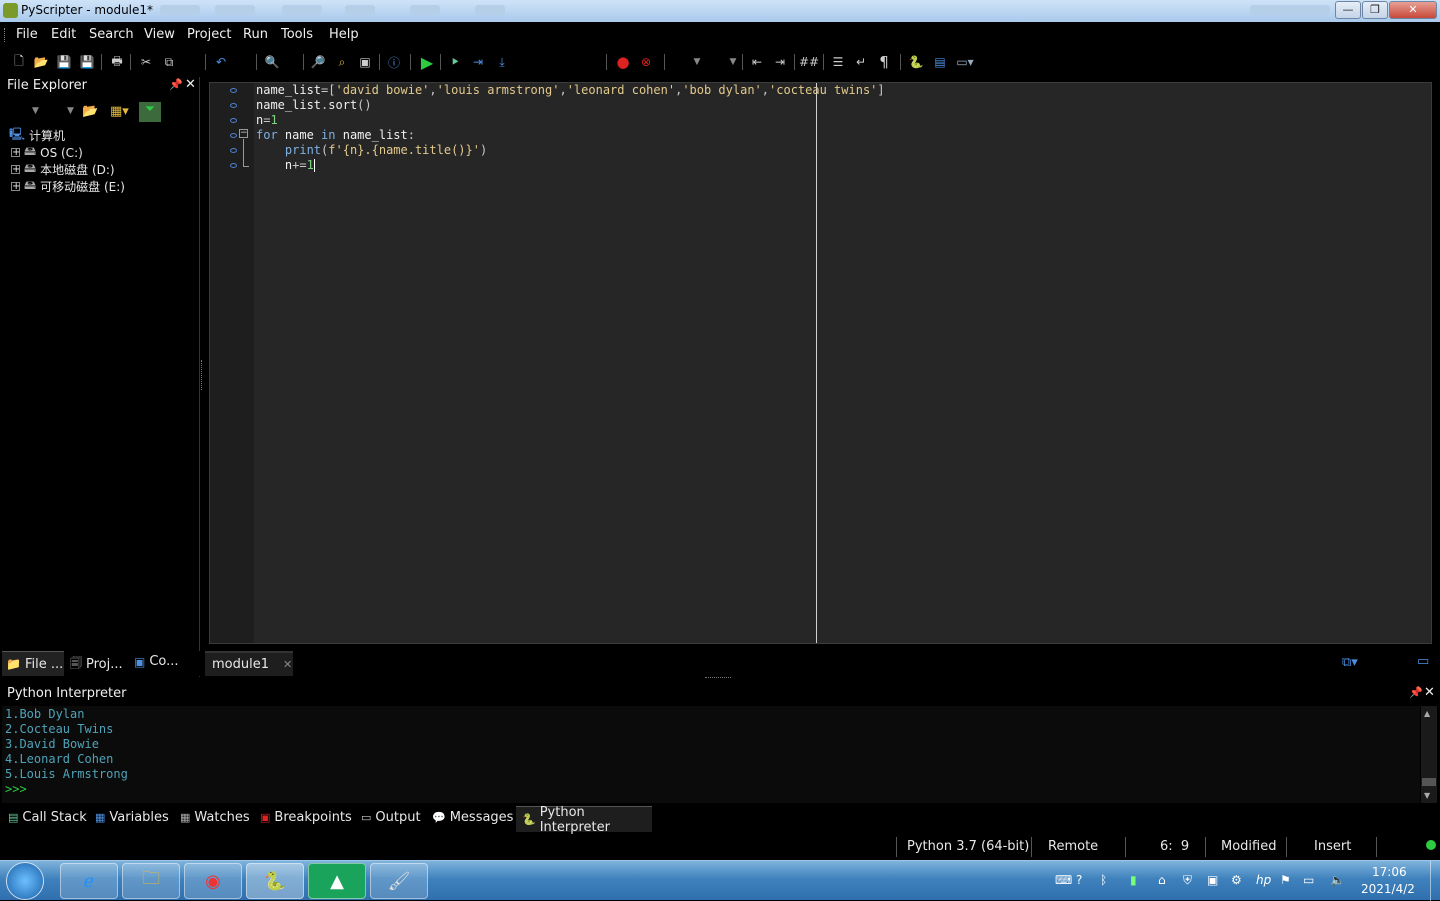  I want to click on menu-edit: Edit, so click(63, 34).